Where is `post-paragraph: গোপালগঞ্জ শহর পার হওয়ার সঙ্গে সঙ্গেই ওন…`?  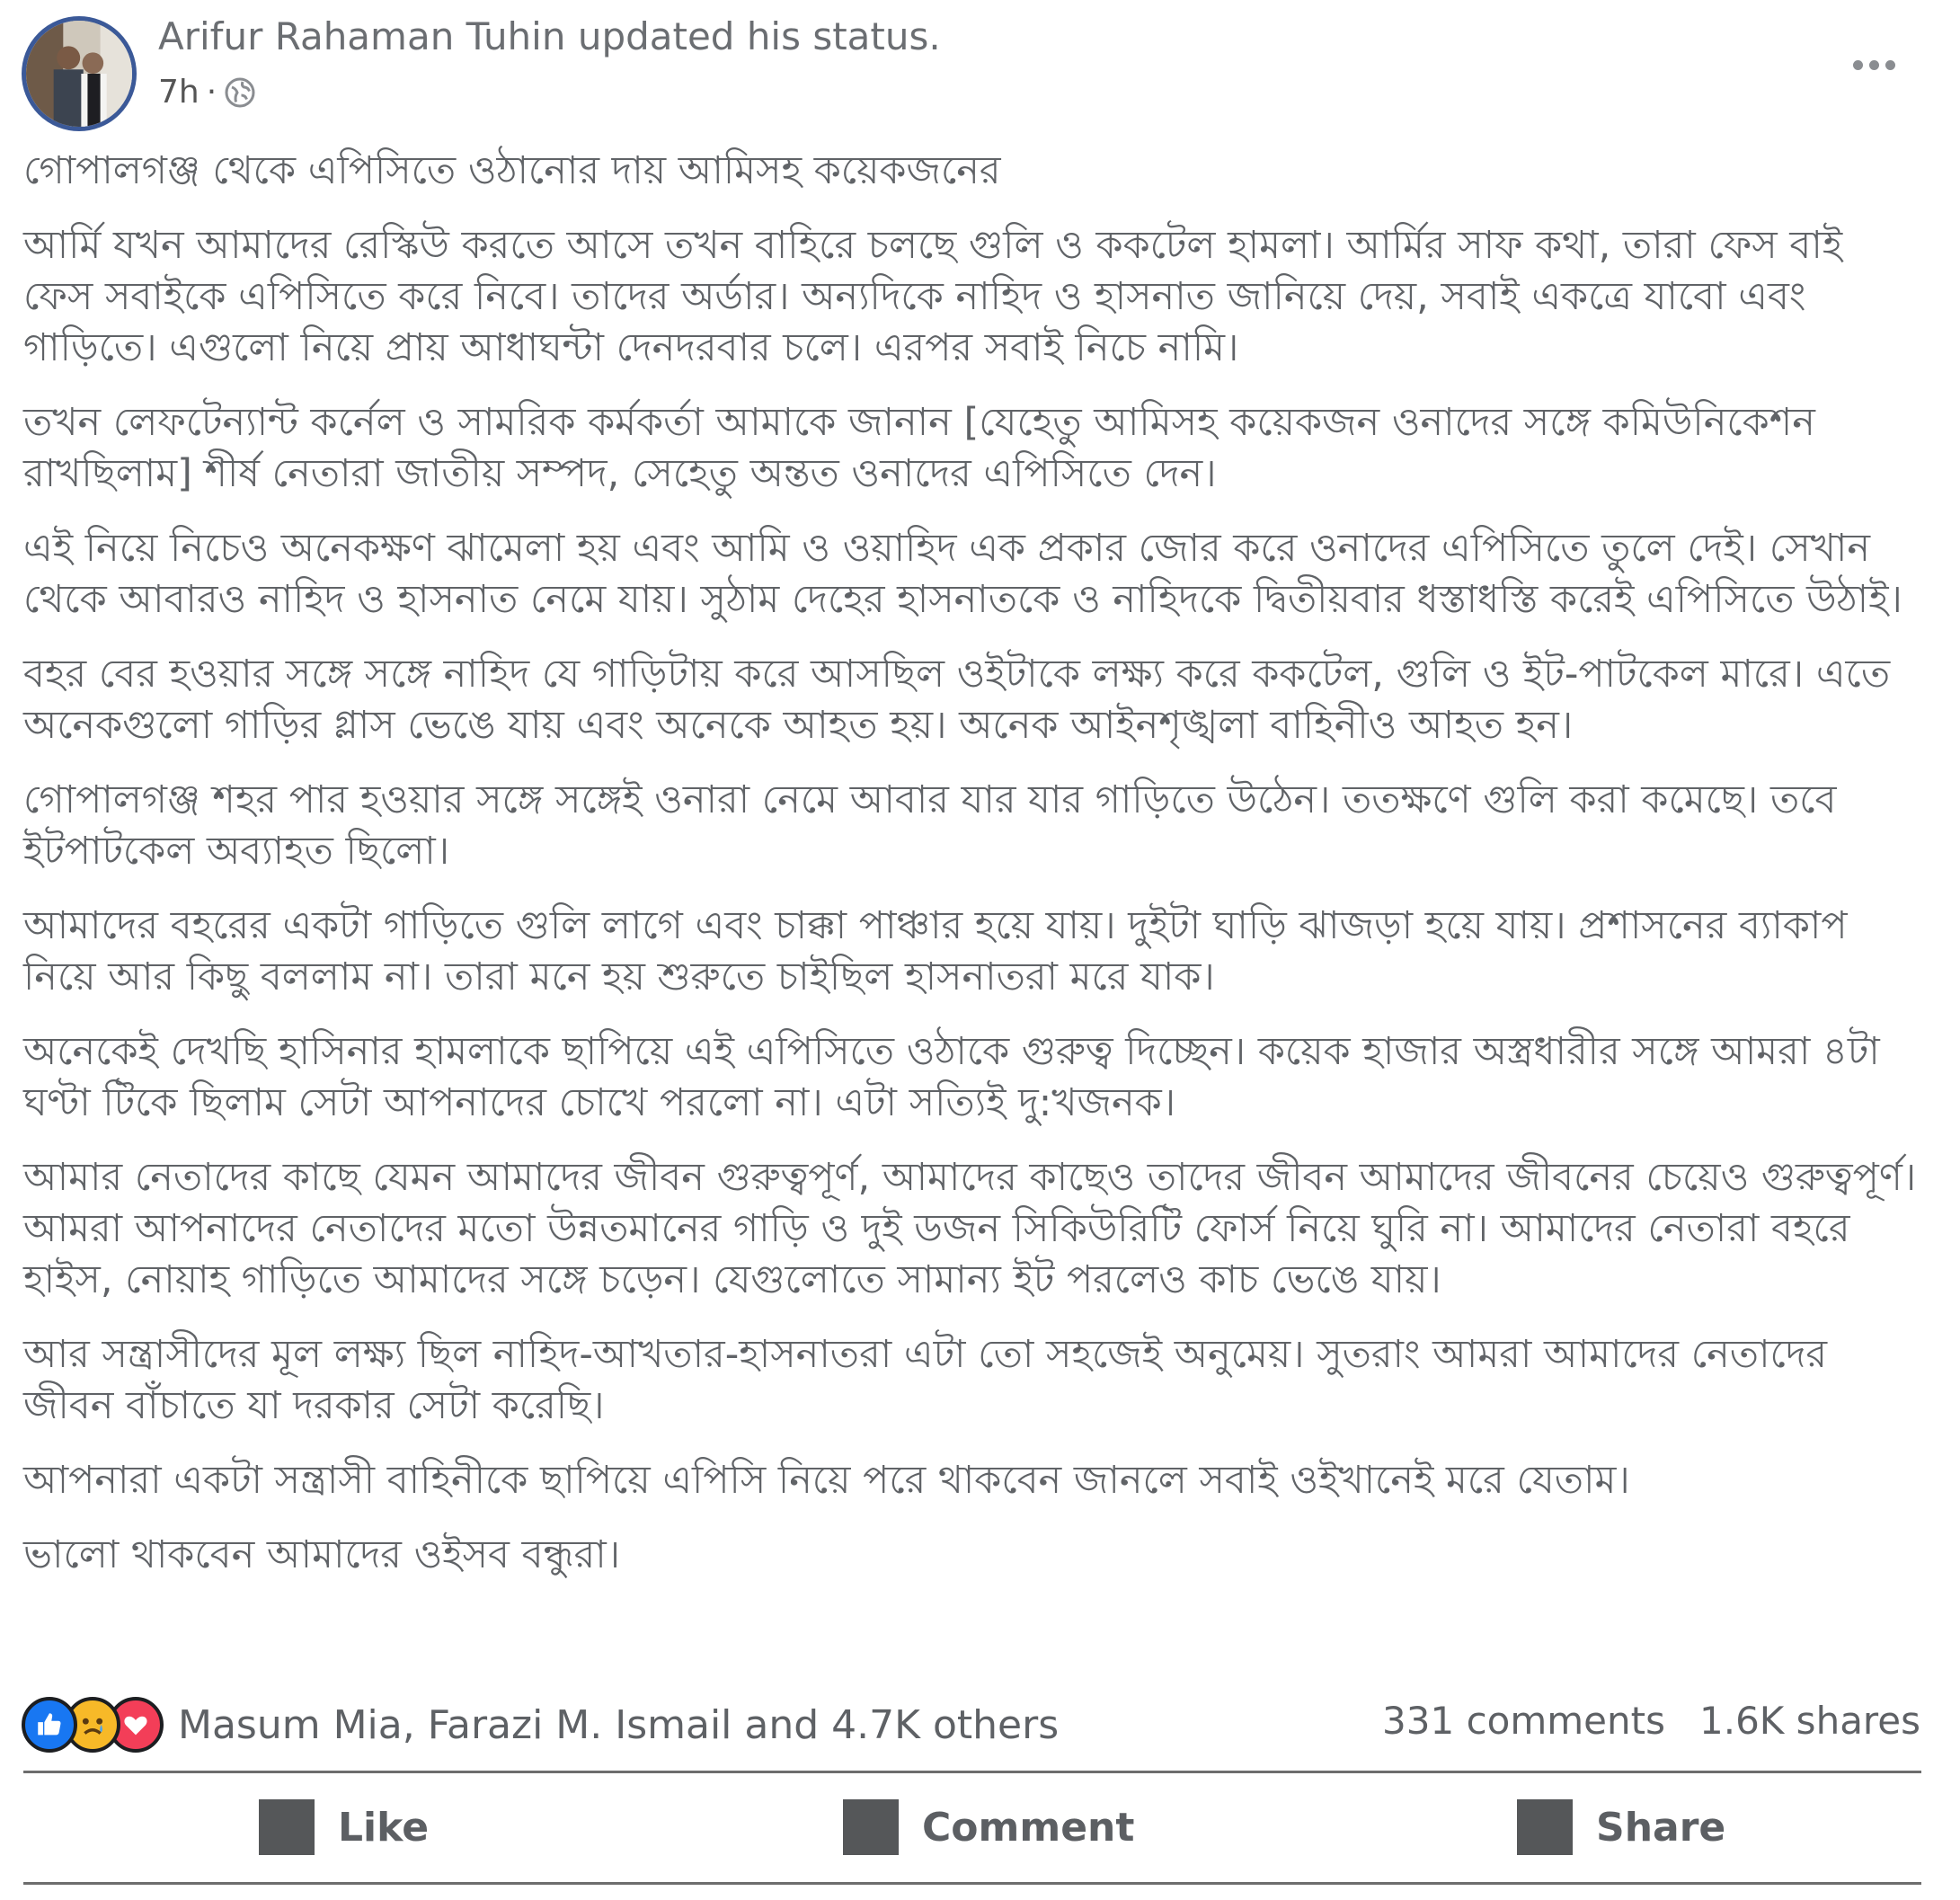
post-paragraph: গোপালগঞ্জ শহর পার হওয়ার সঙ্গে সঙ্গেই ওন… is located at coordinates (930, 825).